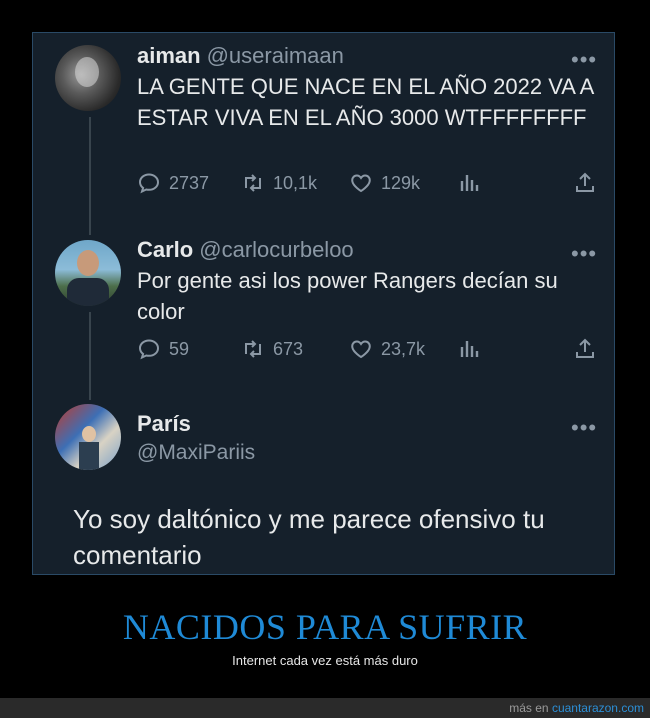 This screenshot has width=650, height=718. Describe the element at coordinates (403, 348) in the screenshot. I see `like-count: 23,7k` at that location.